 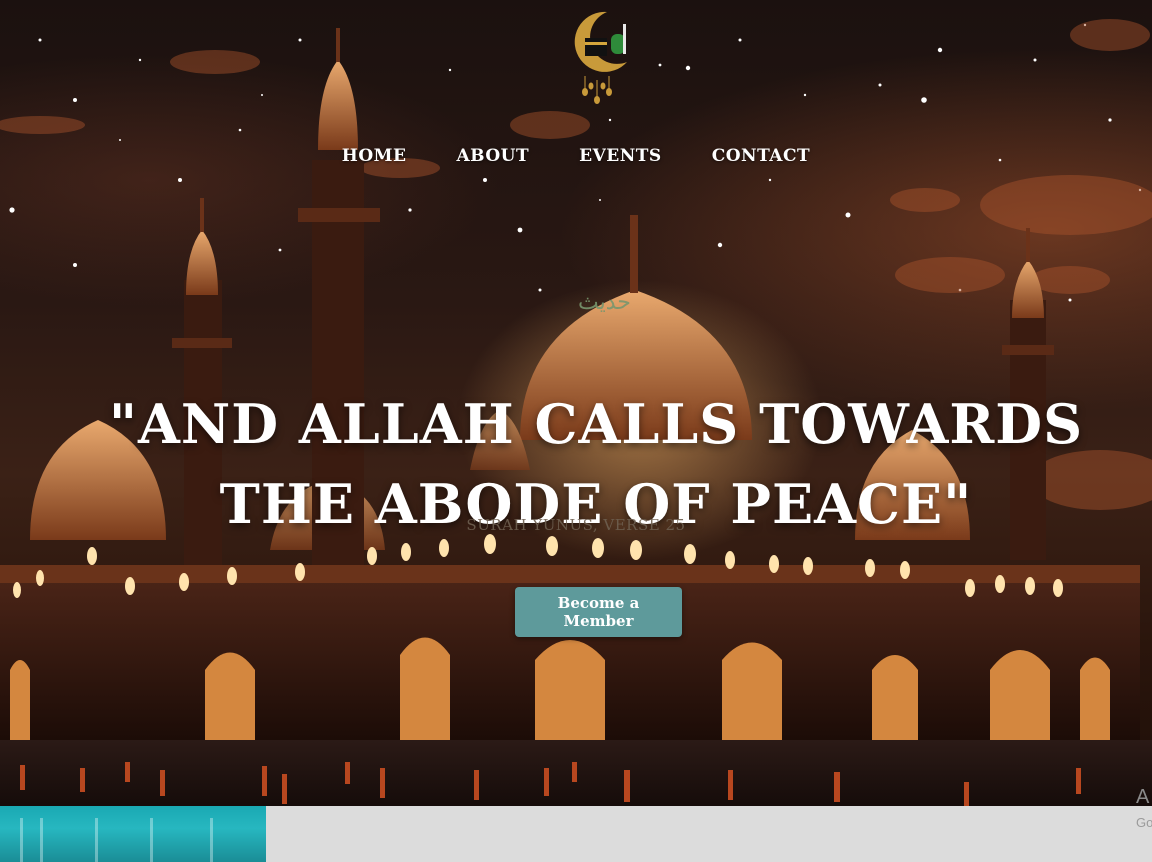 I want to click on quote-citation: Surah Yunus, Verse 25, so click(x=576, y=525).